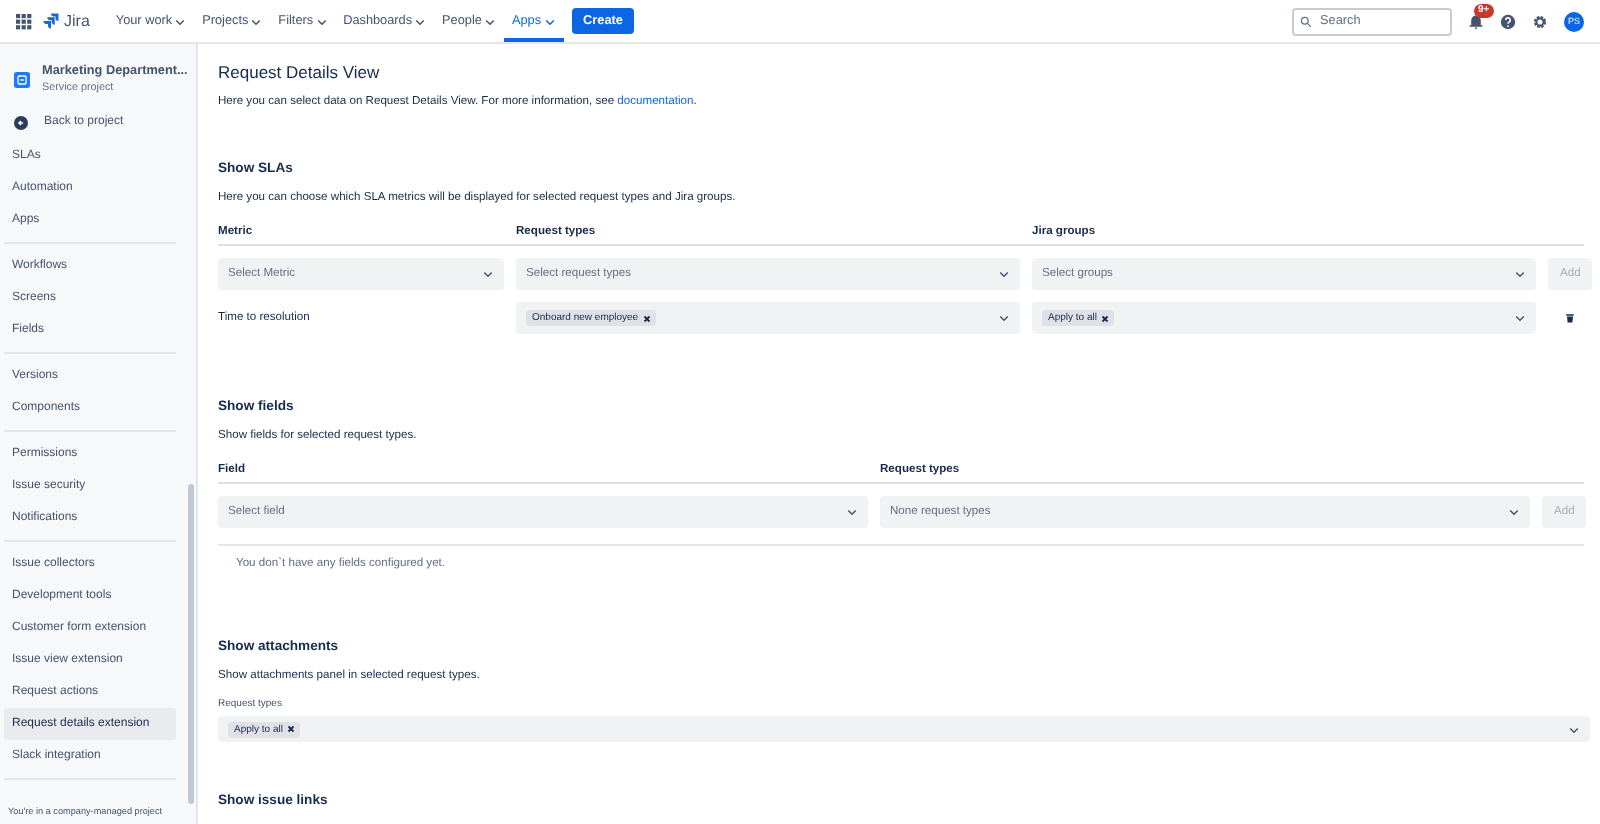 This screenshot has height=824, width=1600. Describe the element at coordinates (21, 122) in the screenshot. I see `back-arrow-icon` at that location.